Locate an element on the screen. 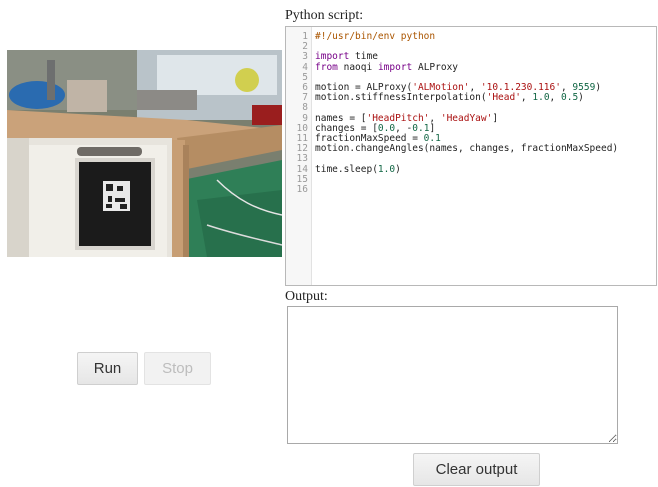 This screenshot has height=487, width=658. output-label: Output: is located at coordinates (306, 296).